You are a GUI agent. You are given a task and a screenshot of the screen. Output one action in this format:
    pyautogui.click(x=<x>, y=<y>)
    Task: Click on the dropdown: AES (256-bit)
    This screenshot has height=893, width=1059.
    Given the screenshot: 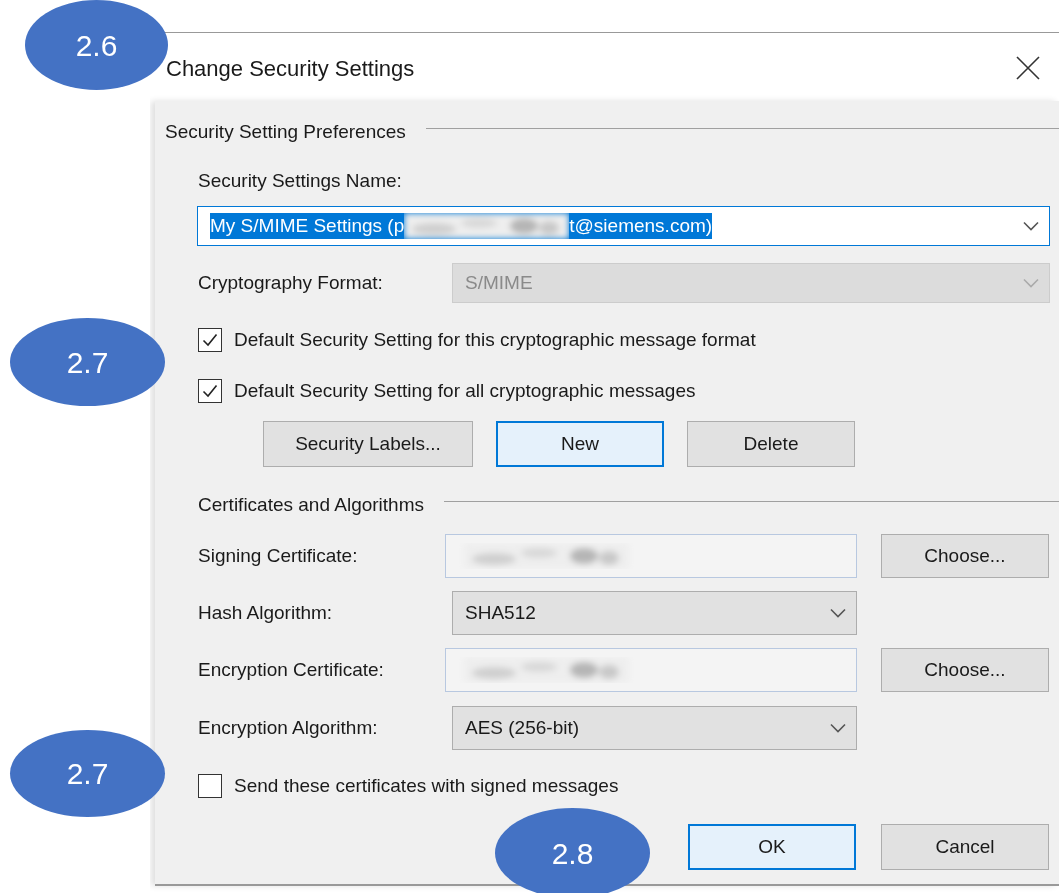 What is the action you would take?
    pyautogui.click(x=654, y=728)
    